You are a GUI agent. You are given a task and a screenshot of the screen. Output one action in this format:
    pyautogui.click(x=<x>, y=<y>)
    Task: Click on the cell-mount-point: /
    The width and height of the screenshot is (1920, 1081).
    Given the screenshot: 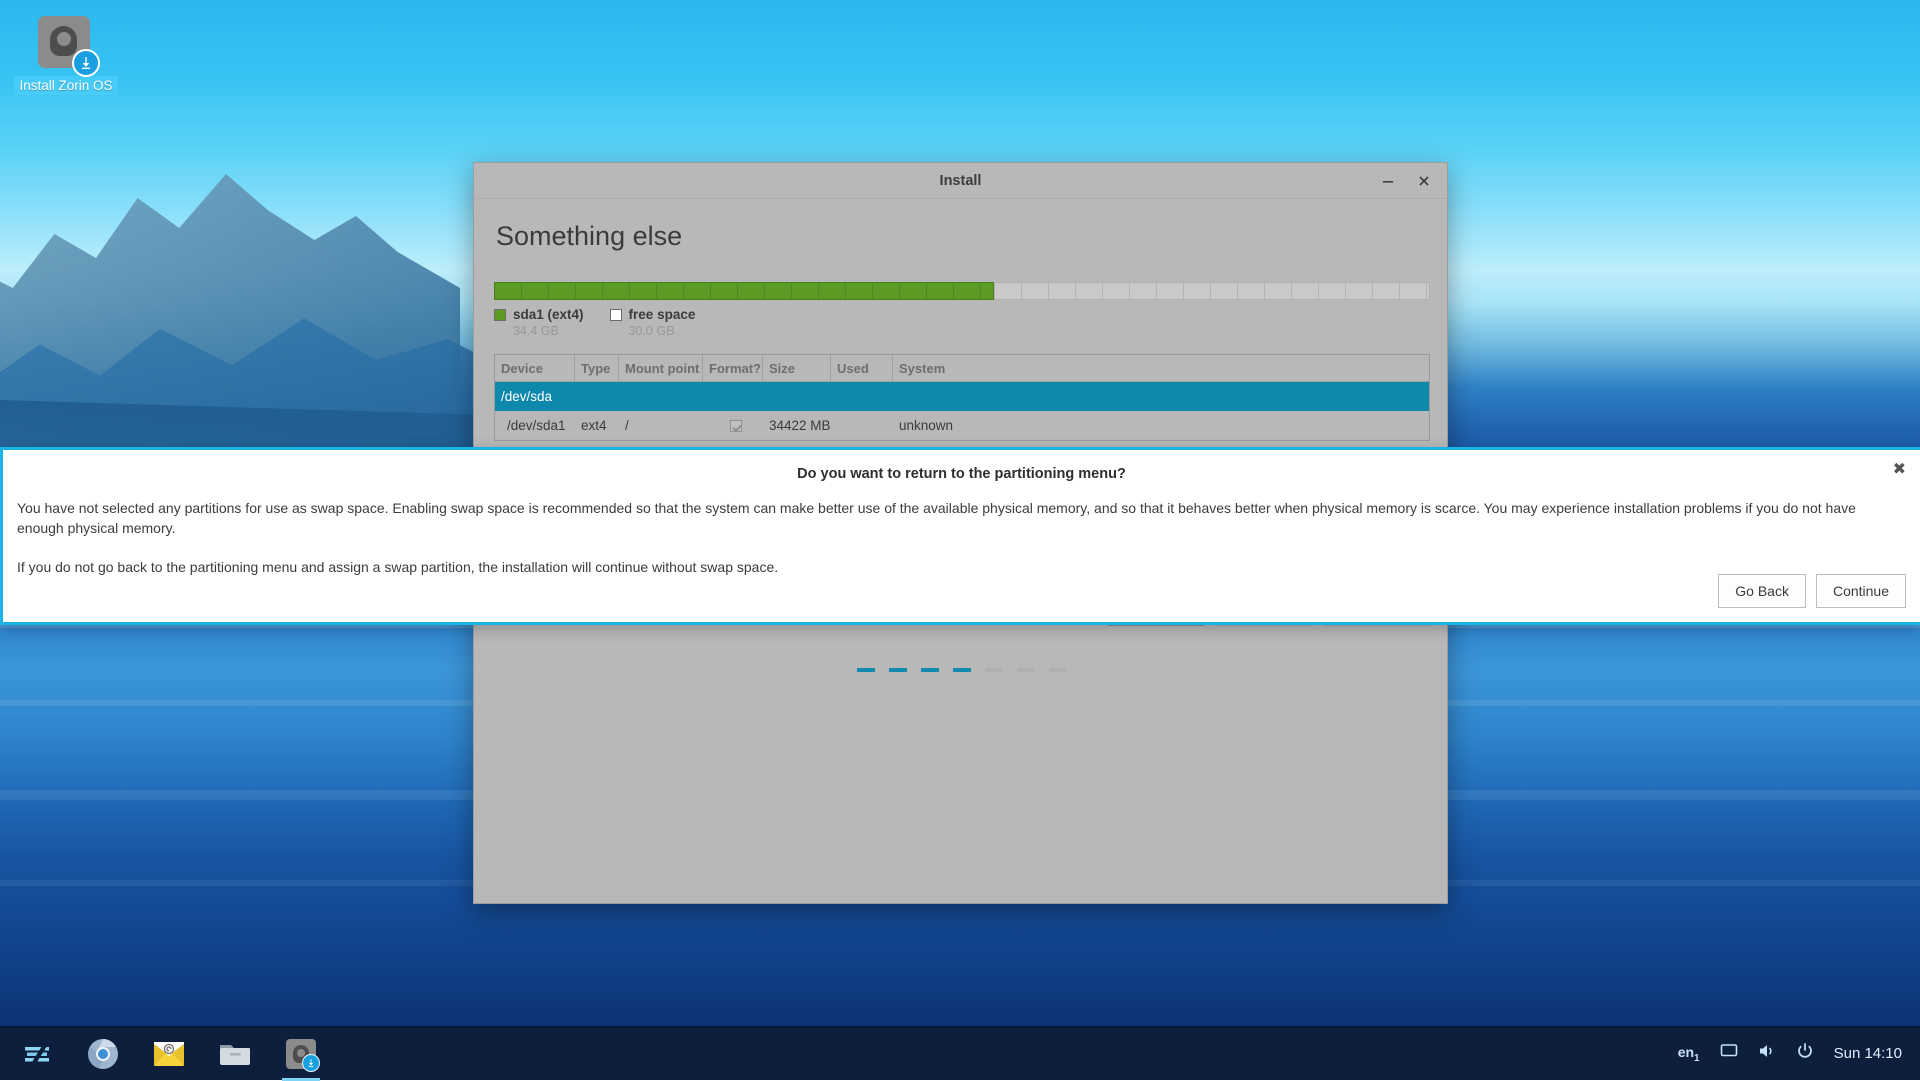 What is the action you would take?
    pyautogui.click(x=661, y=425)
    